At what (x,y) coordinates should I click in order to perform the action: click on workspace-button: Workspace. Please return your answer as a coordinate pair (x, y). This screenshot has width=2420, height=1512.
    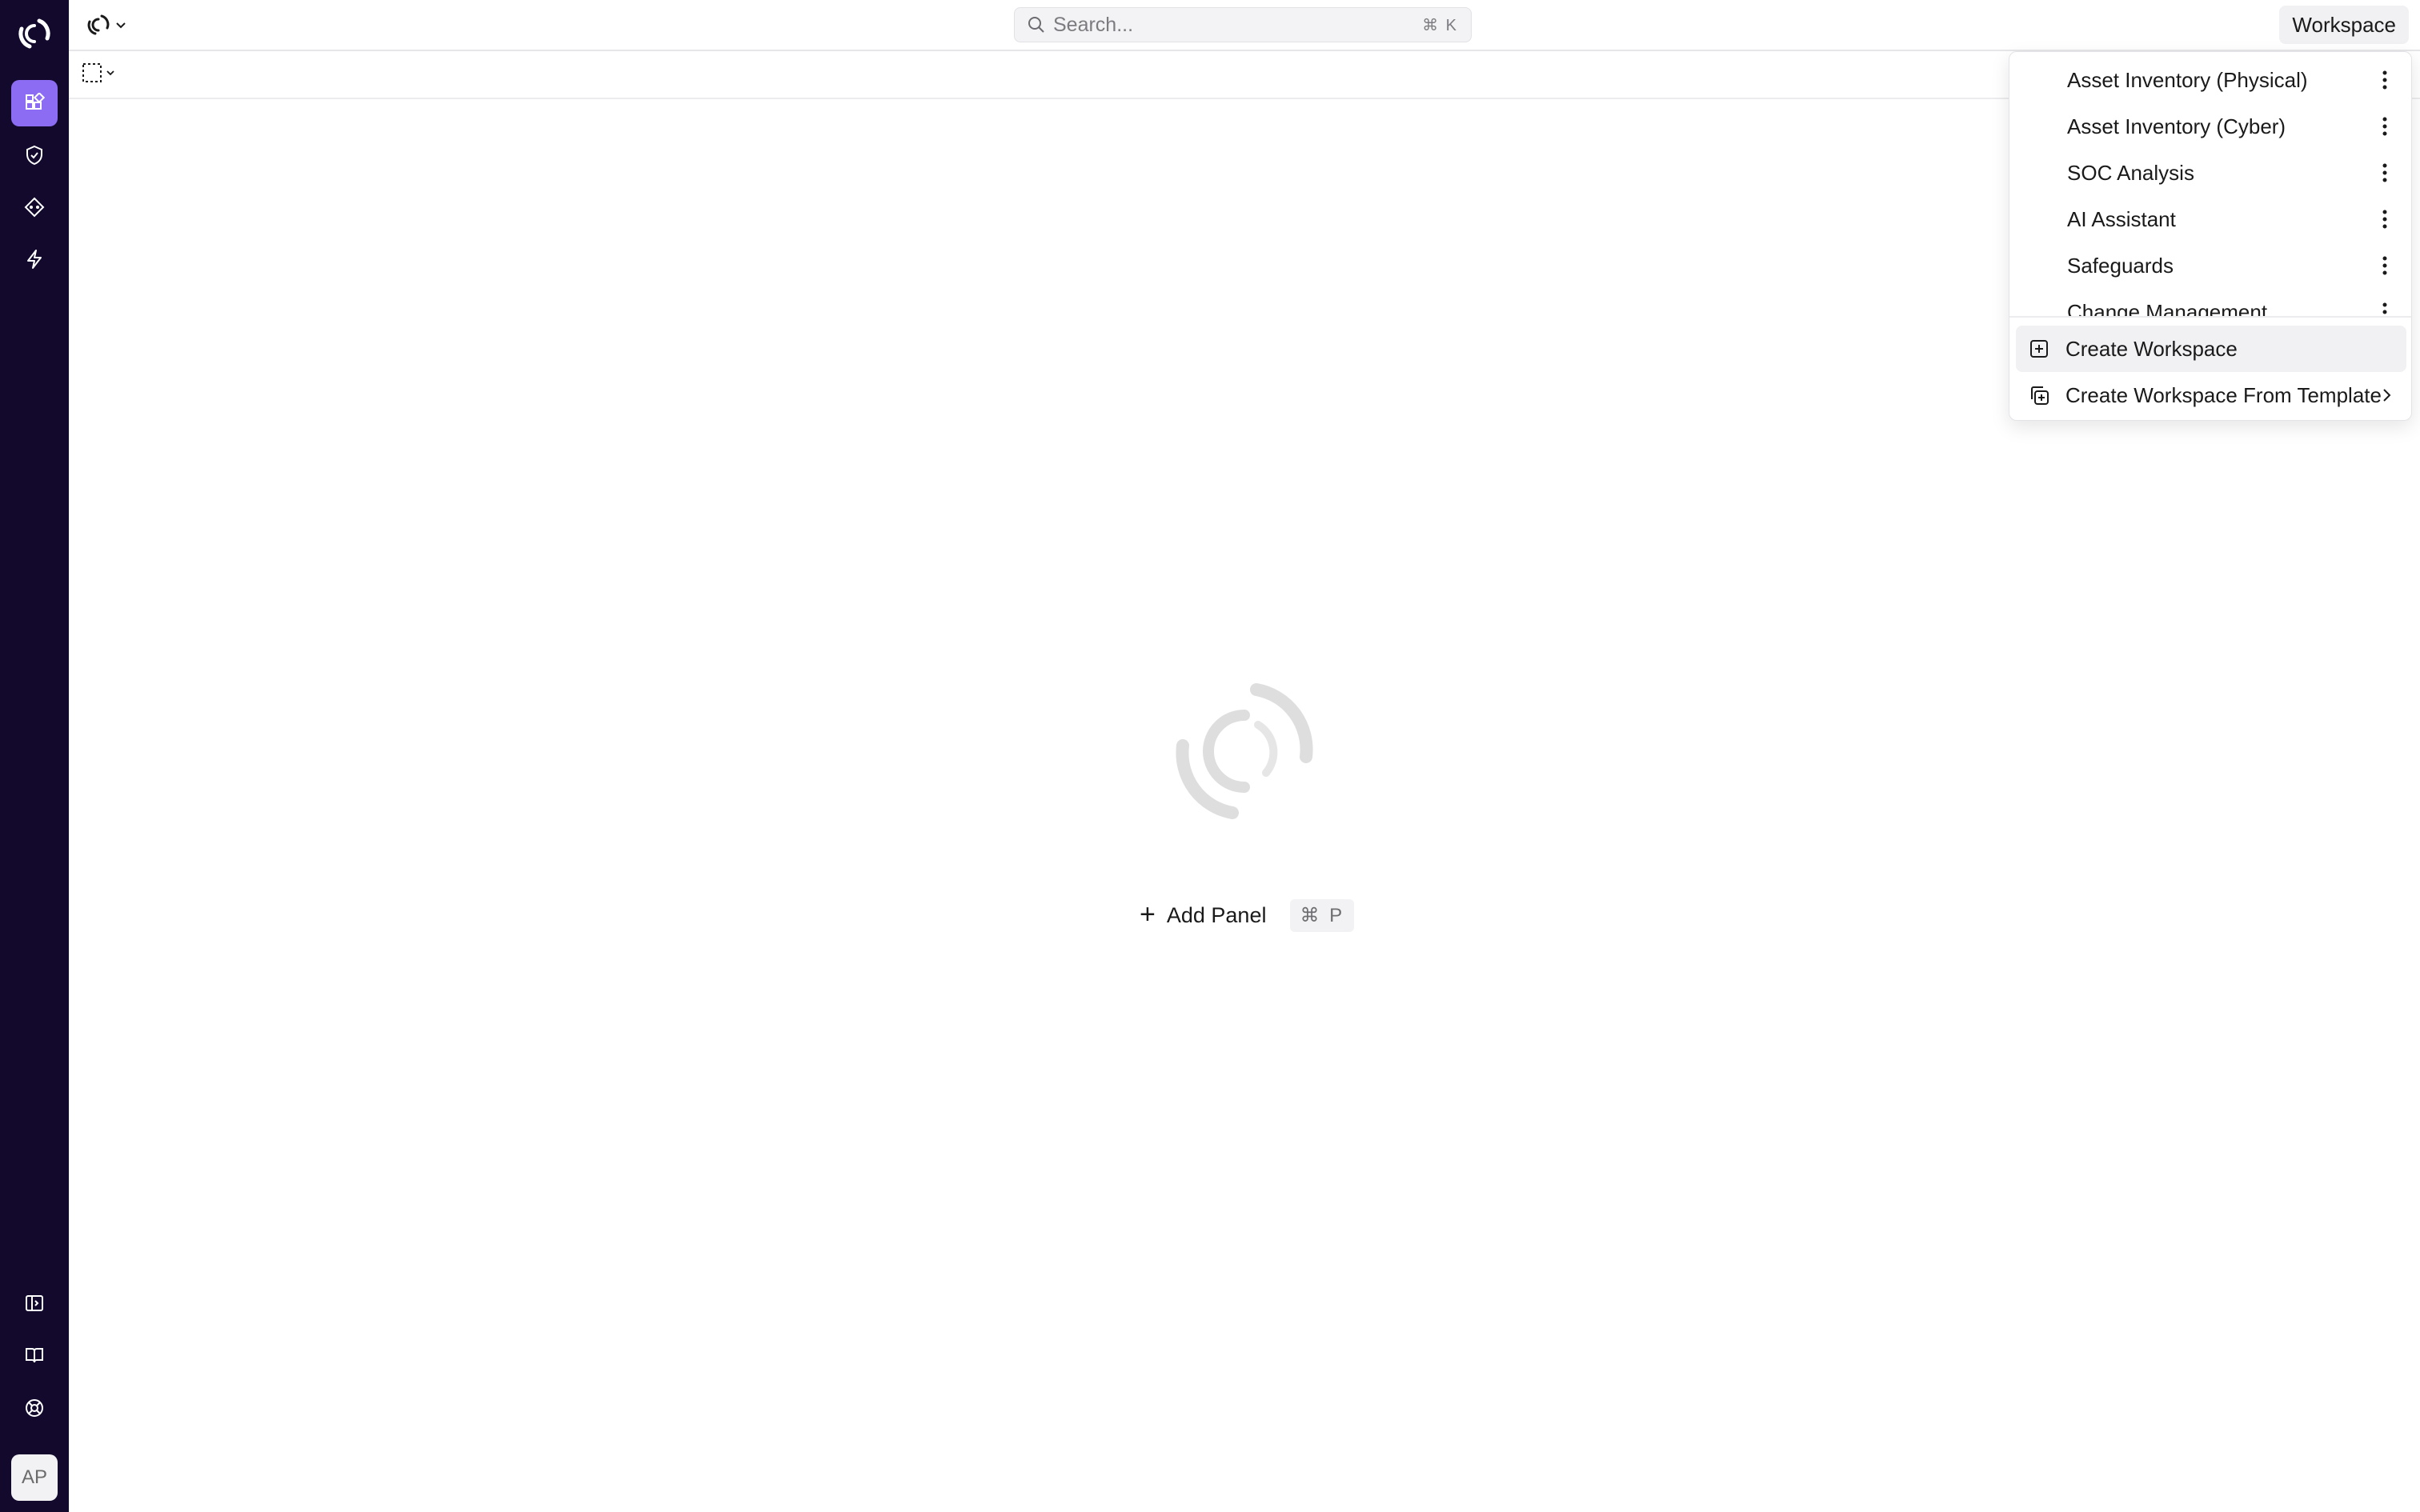
    Looking at the image, I should click on (2344, 25).